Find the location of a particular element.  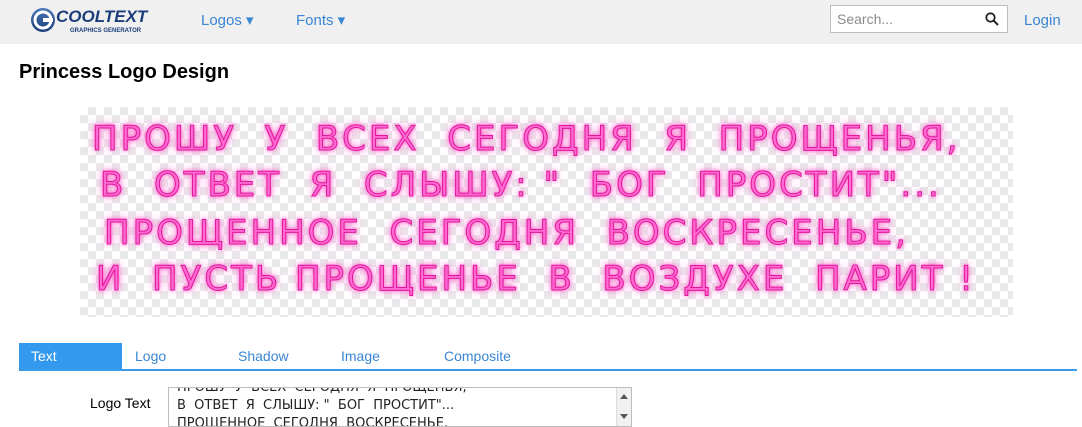

textarea-scrollbar is located at coordinates (623, 407).